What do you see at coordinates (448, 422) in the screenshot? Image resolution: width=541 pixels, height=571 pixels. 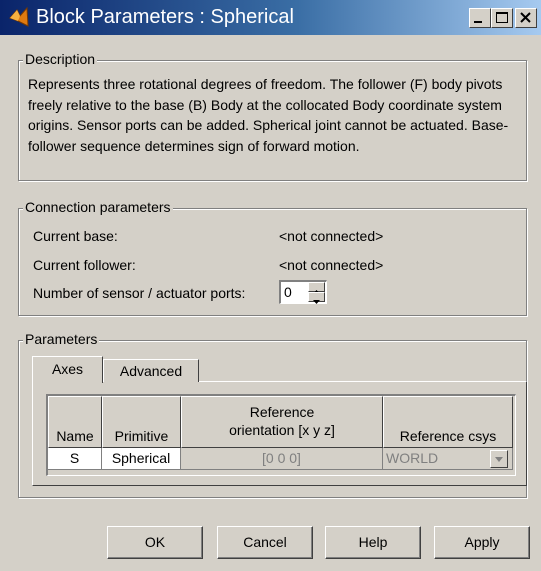 I see `column-header-csys: Reference csys` at bounding box center [448, 422].